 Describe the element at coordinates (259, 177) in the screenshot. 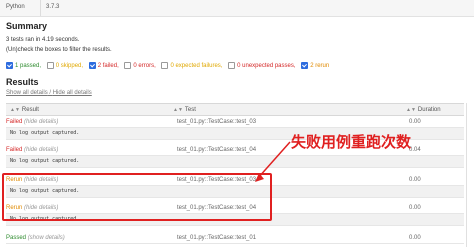

I see `arrow-head` at that location.